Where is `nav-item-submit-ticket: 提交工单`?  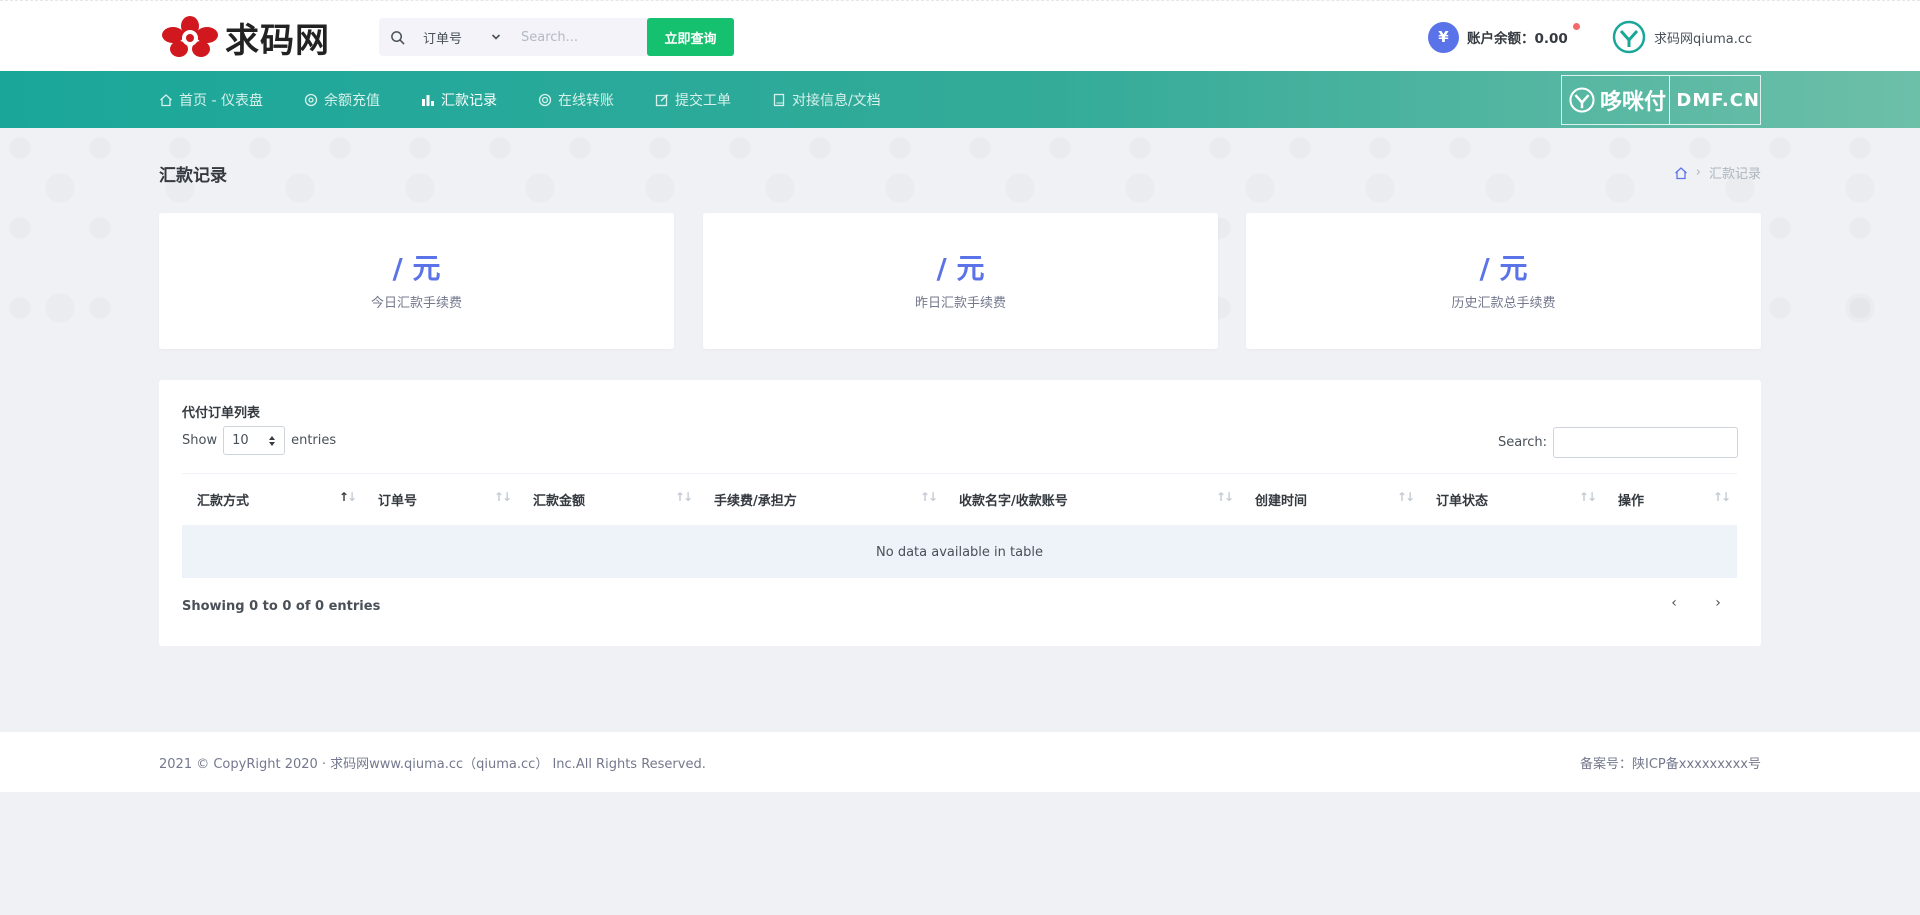 nav-item-submit-ticket: 提交工单 is located at coordinates (693, 99).